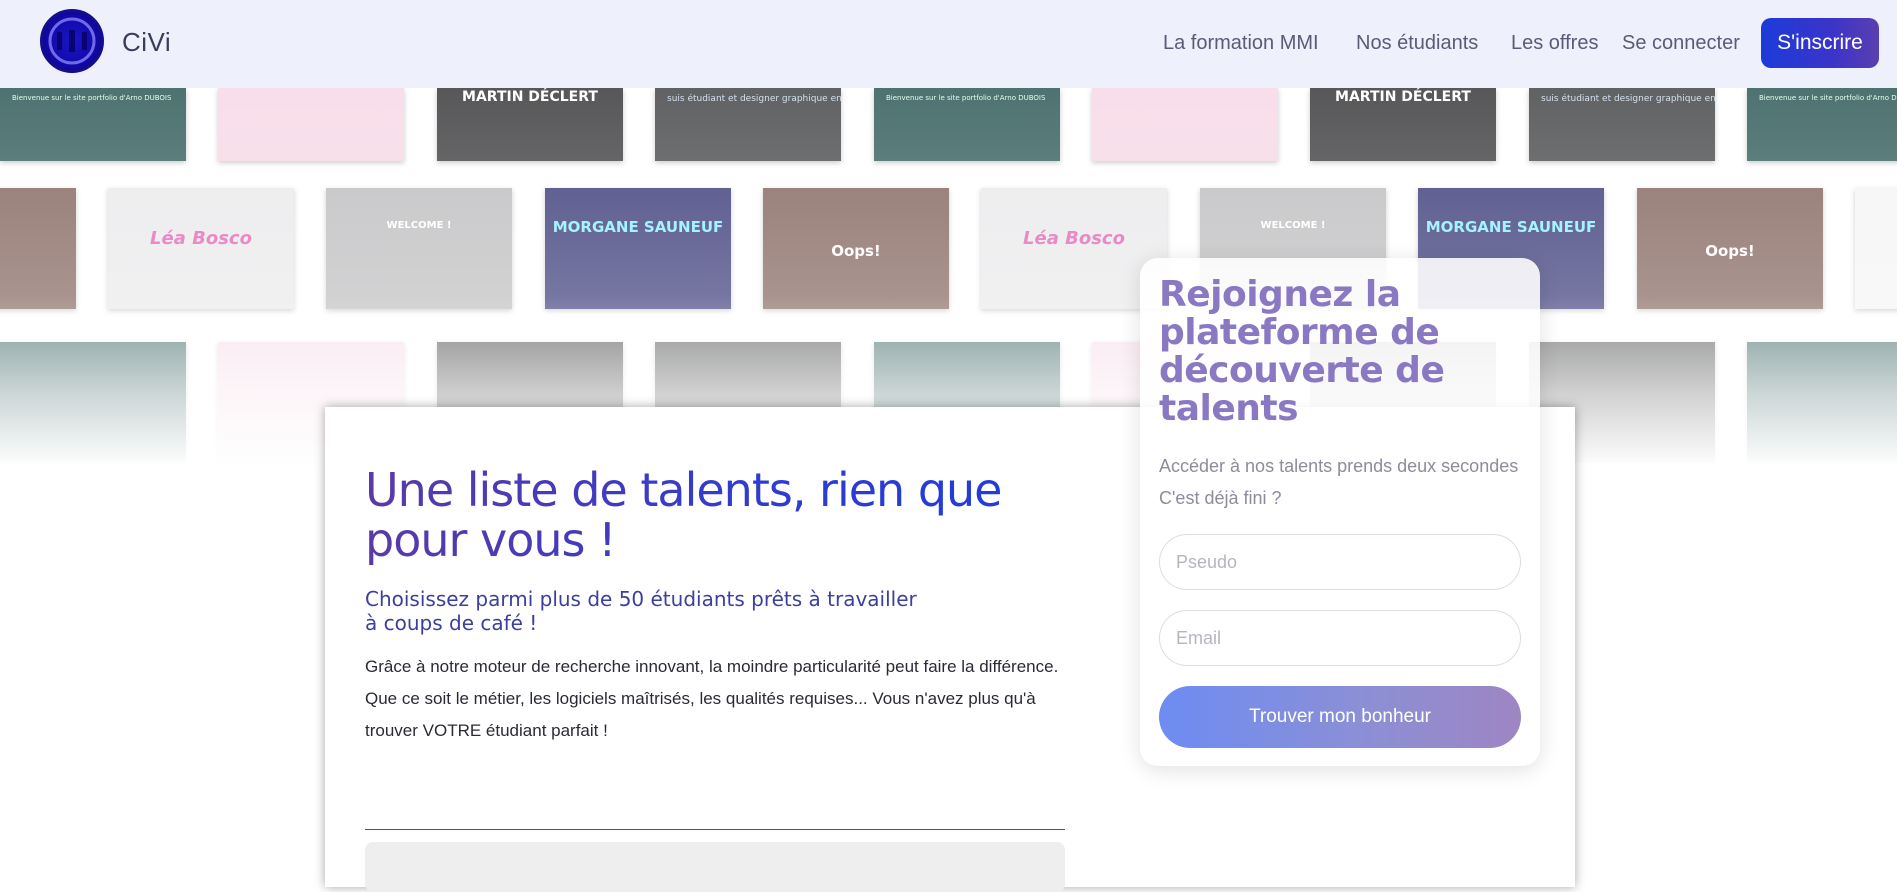 The height and width of the screenshot is (892, 1897). What do you see at coordinates (1681, 43) in the screenshot?
I see `nav-se-connecter: Se connecter` at bounding box center [1681, 43].